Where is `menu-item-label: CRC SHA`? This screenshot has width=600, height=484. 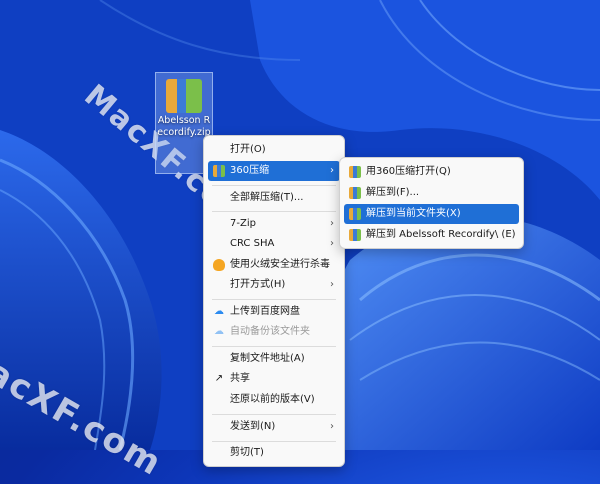 menu-item-label: CRC SHA is located at coordinates (252, 243).